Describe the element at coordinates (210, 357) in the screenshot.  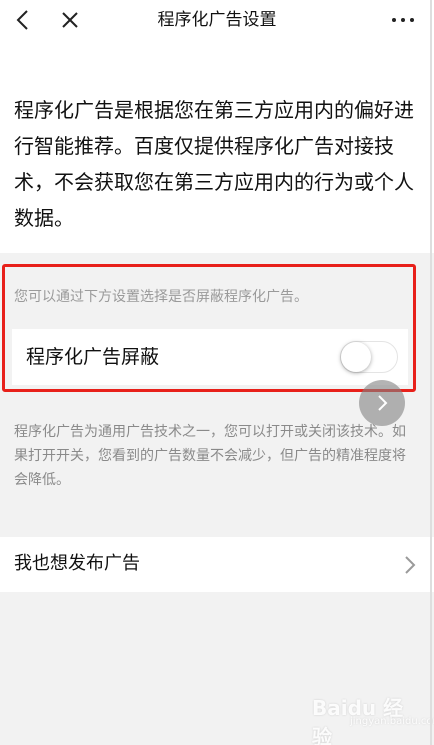
I see `programmatic-ad-block-row: 程序化广告屏蔽` at that location.